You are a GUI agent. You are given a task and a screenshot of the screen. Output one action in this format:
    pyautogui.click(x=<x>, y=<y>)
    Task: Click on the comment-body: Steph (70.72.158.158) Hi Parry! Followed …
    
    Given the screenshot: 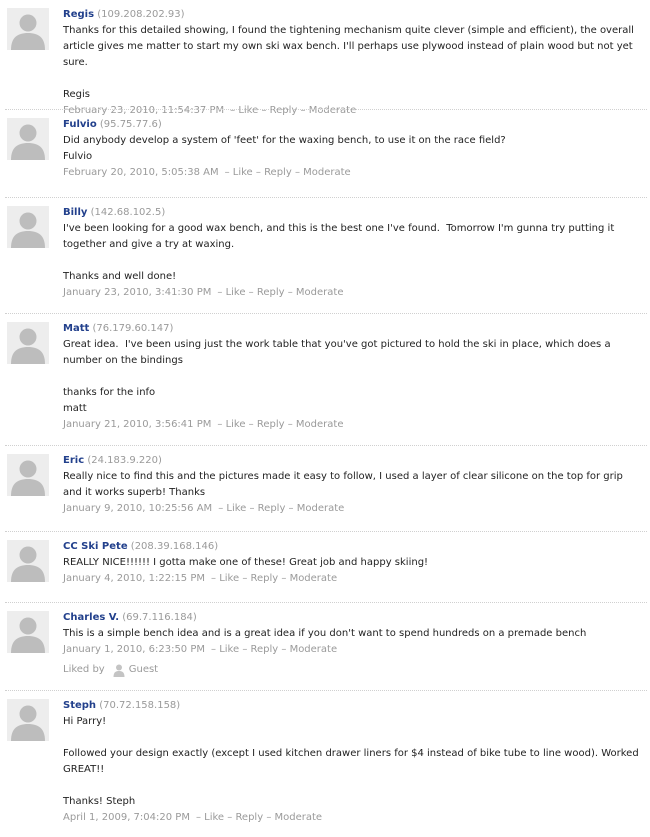 What is the action you would take?
    pyautogui.click(x=353, y=762)
    